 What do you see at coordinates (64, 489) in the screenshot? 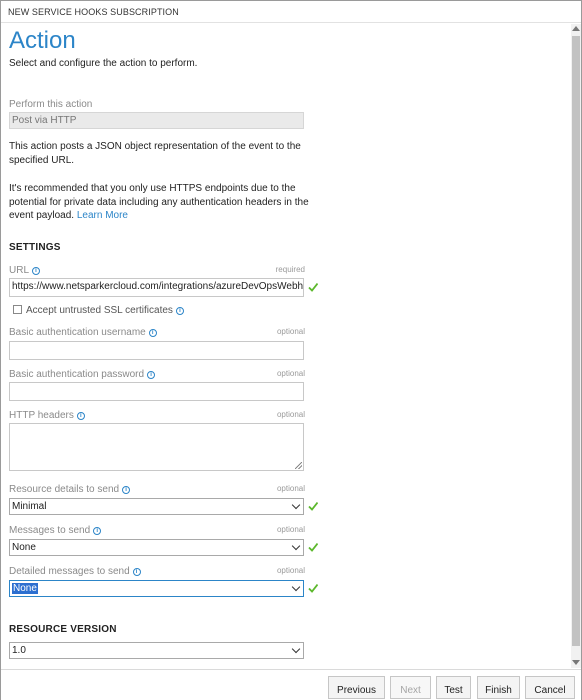
I see `resource-details-label-text: Resource details to send` at bounding box center [64, 489].